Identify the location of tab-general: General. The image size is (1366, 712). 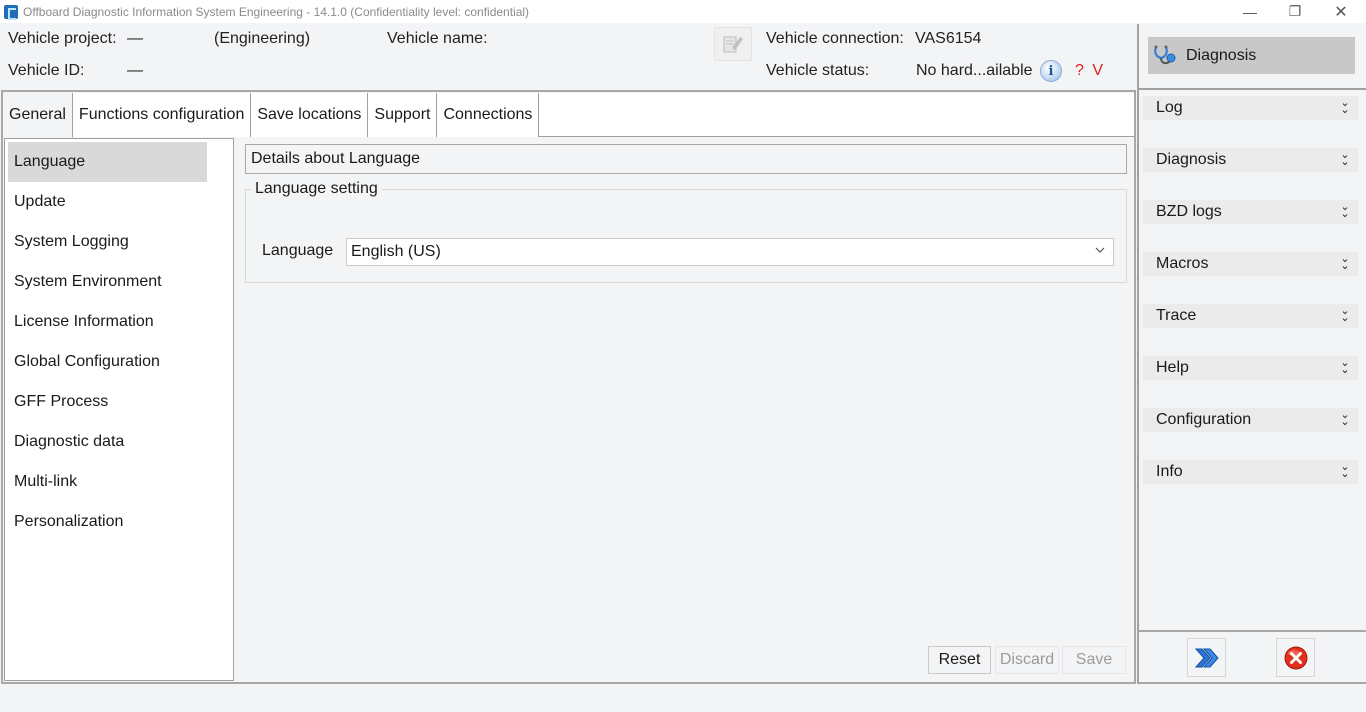
(38, 115).